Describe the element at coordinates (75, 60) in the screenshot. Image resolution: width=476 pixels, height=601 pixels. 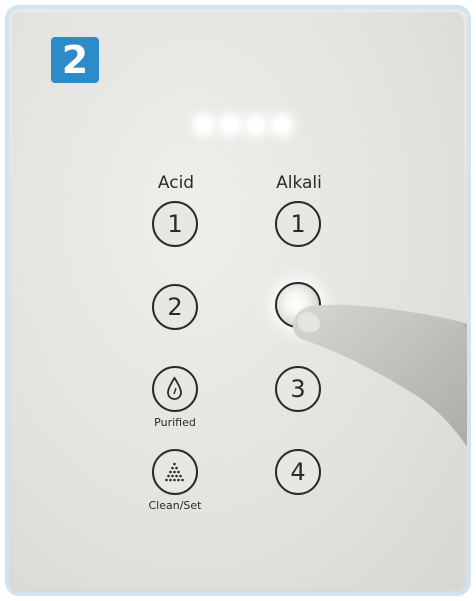
I see `step-number-badge: 2` at that location.